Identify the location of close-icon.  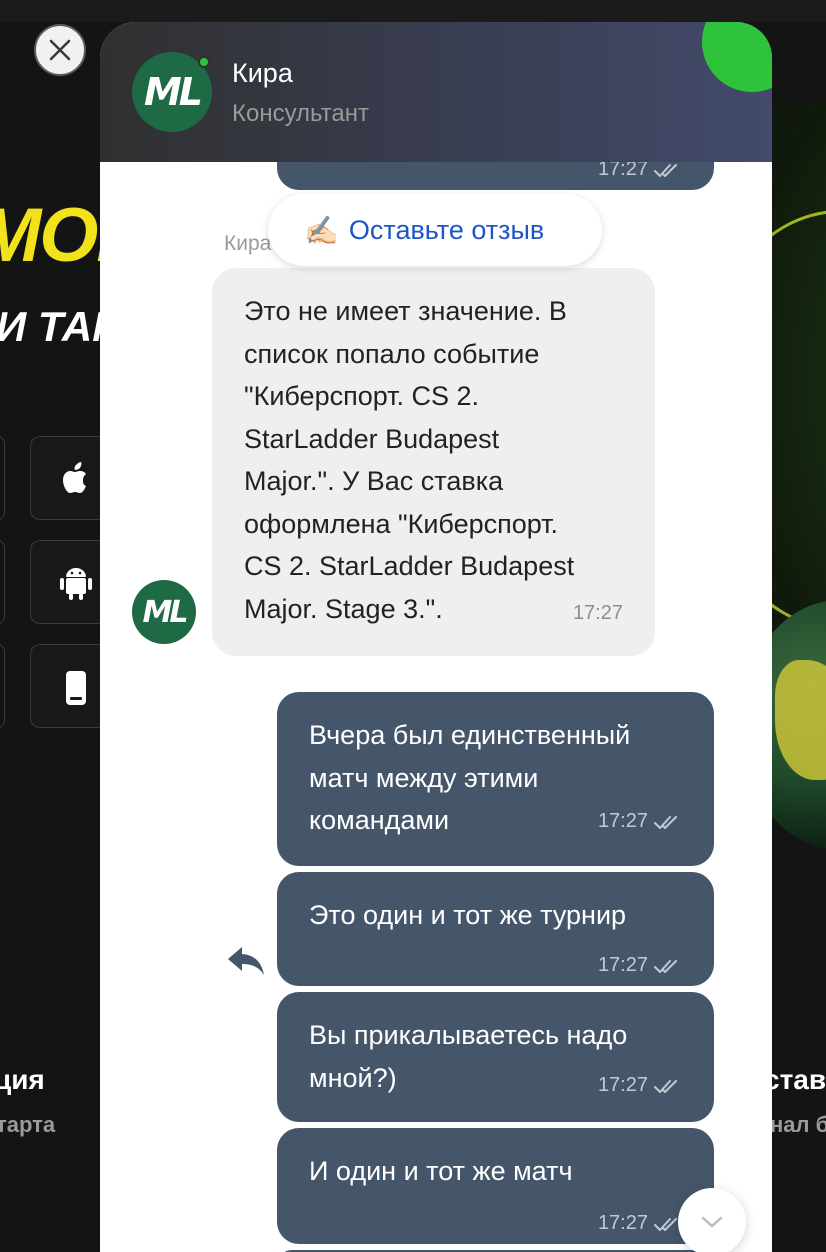
(60, 50).